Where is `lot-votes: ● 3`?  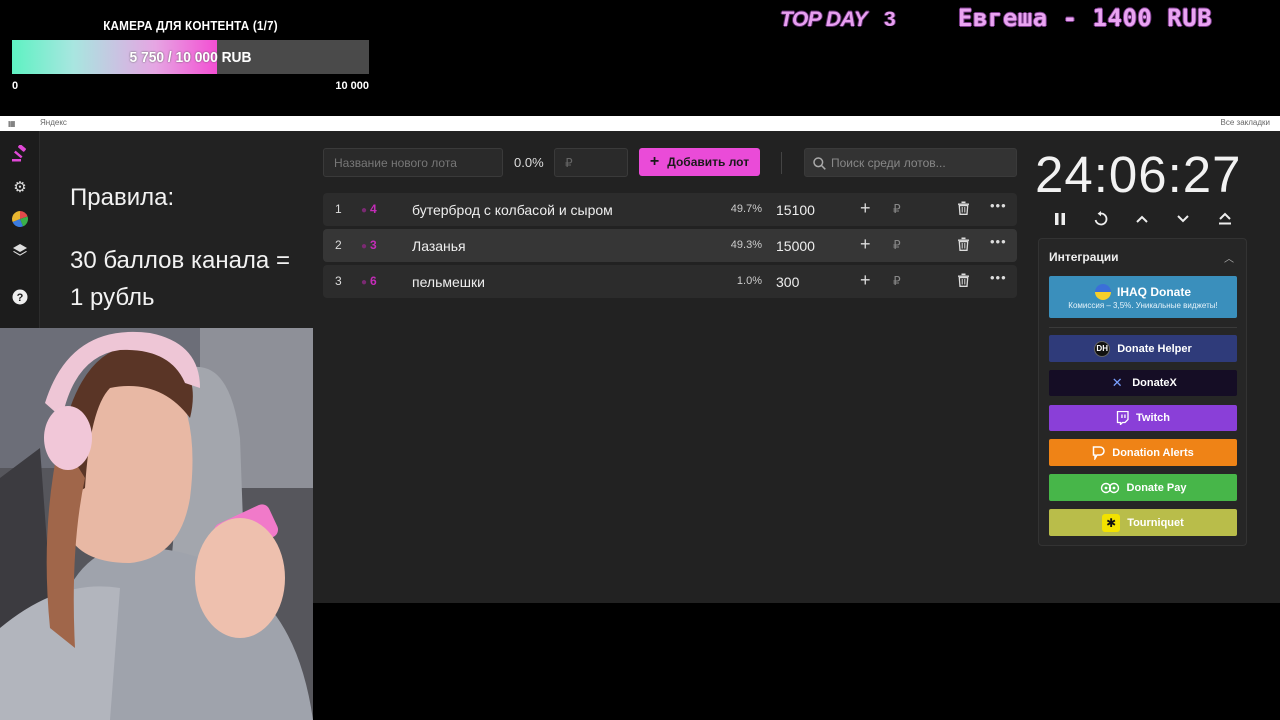 lot-votes: ● 3 is located at coordinates (369, 245).